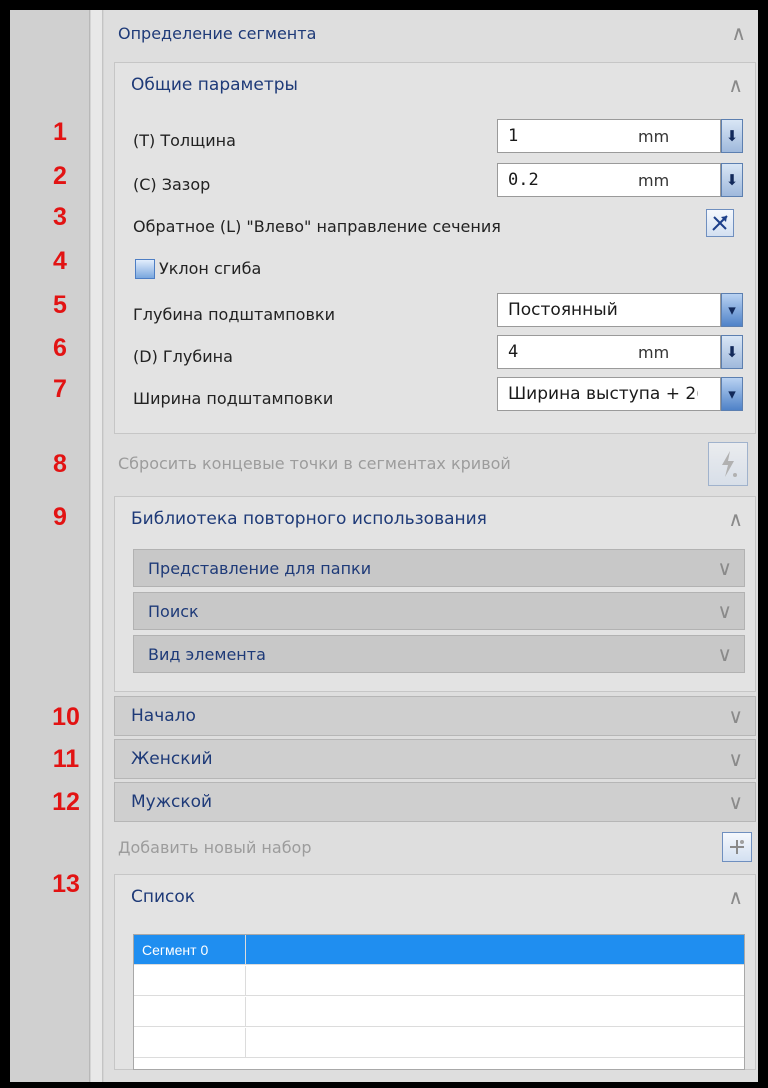 This screenshot has width=768, height=1088. Describe the element at coordinates (568, 352) in the screenshot. I see `depth-value: 4` at that location.